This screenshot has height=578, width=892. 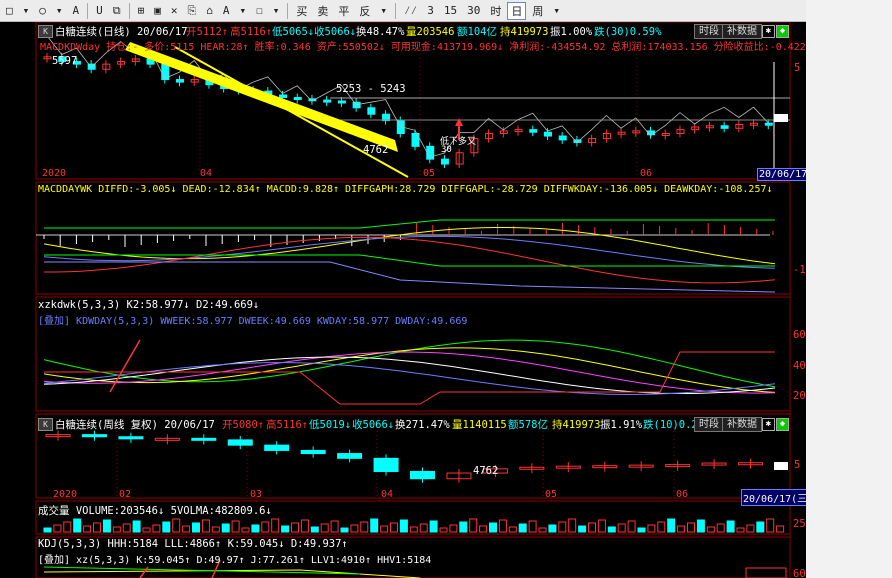 I want to click on kd-d2-line, so click(x=409, y=370).